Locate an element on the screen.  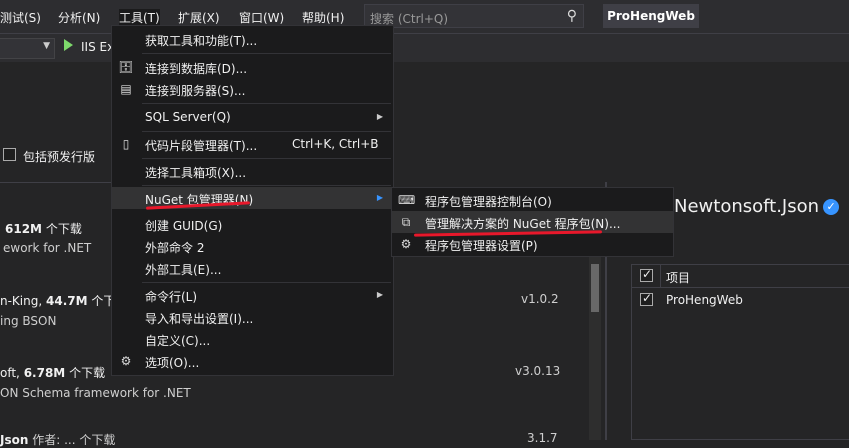
table-row: ProHengWeb is located at coordinates (740, 300).